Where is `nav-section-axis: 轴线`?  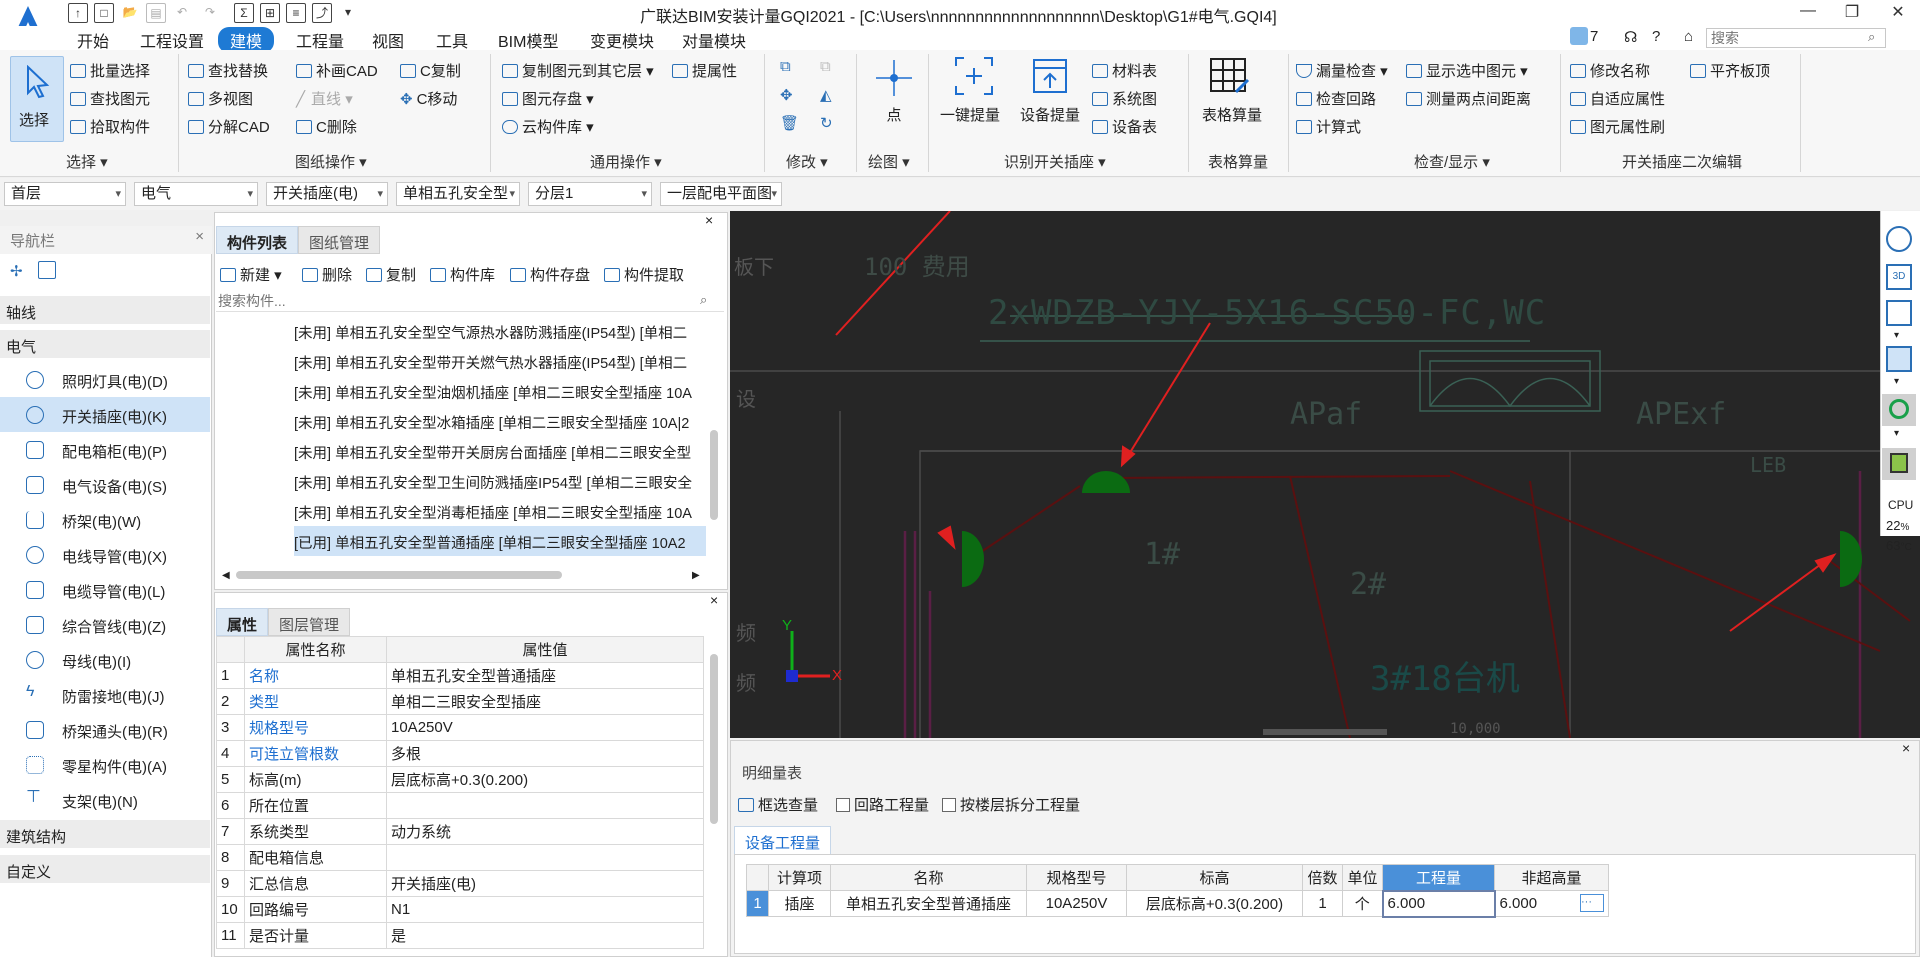 nav-section-axis: 轴线 is located at coordinates (105, 310).